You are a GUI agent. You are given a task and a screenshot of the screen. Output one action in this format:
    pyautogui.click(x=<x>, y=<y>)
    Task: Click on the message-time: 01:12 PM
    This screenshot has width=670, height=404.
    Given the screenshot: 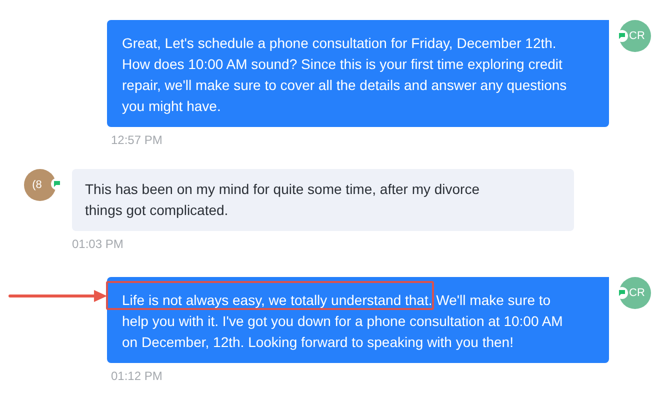 What is the action you would take?
    pyautogui.click(x=137, y=376)
    